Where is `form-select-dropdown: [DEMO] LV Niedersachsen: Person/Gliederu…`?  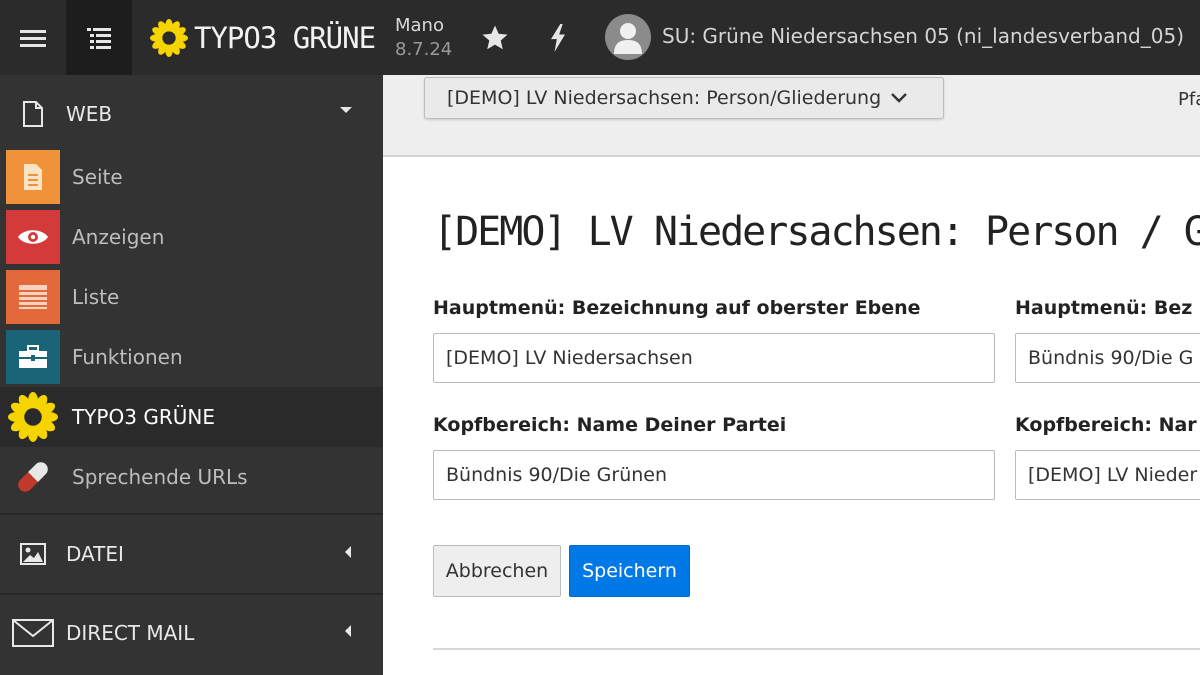
form-select-dropdown: [DEMO] LV Niedersachsen: Person/Gliederu… is located at coordinates (684, 98).